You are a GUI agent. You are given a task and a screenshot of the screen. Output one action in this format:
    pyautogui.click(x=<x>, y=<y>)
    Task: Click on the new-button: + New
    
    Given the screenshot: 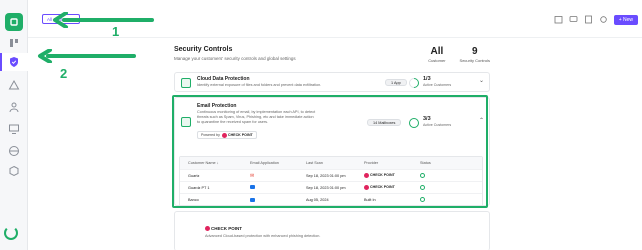 What is the action you would take?
    pyautogui.click(x=625, y=20)
    